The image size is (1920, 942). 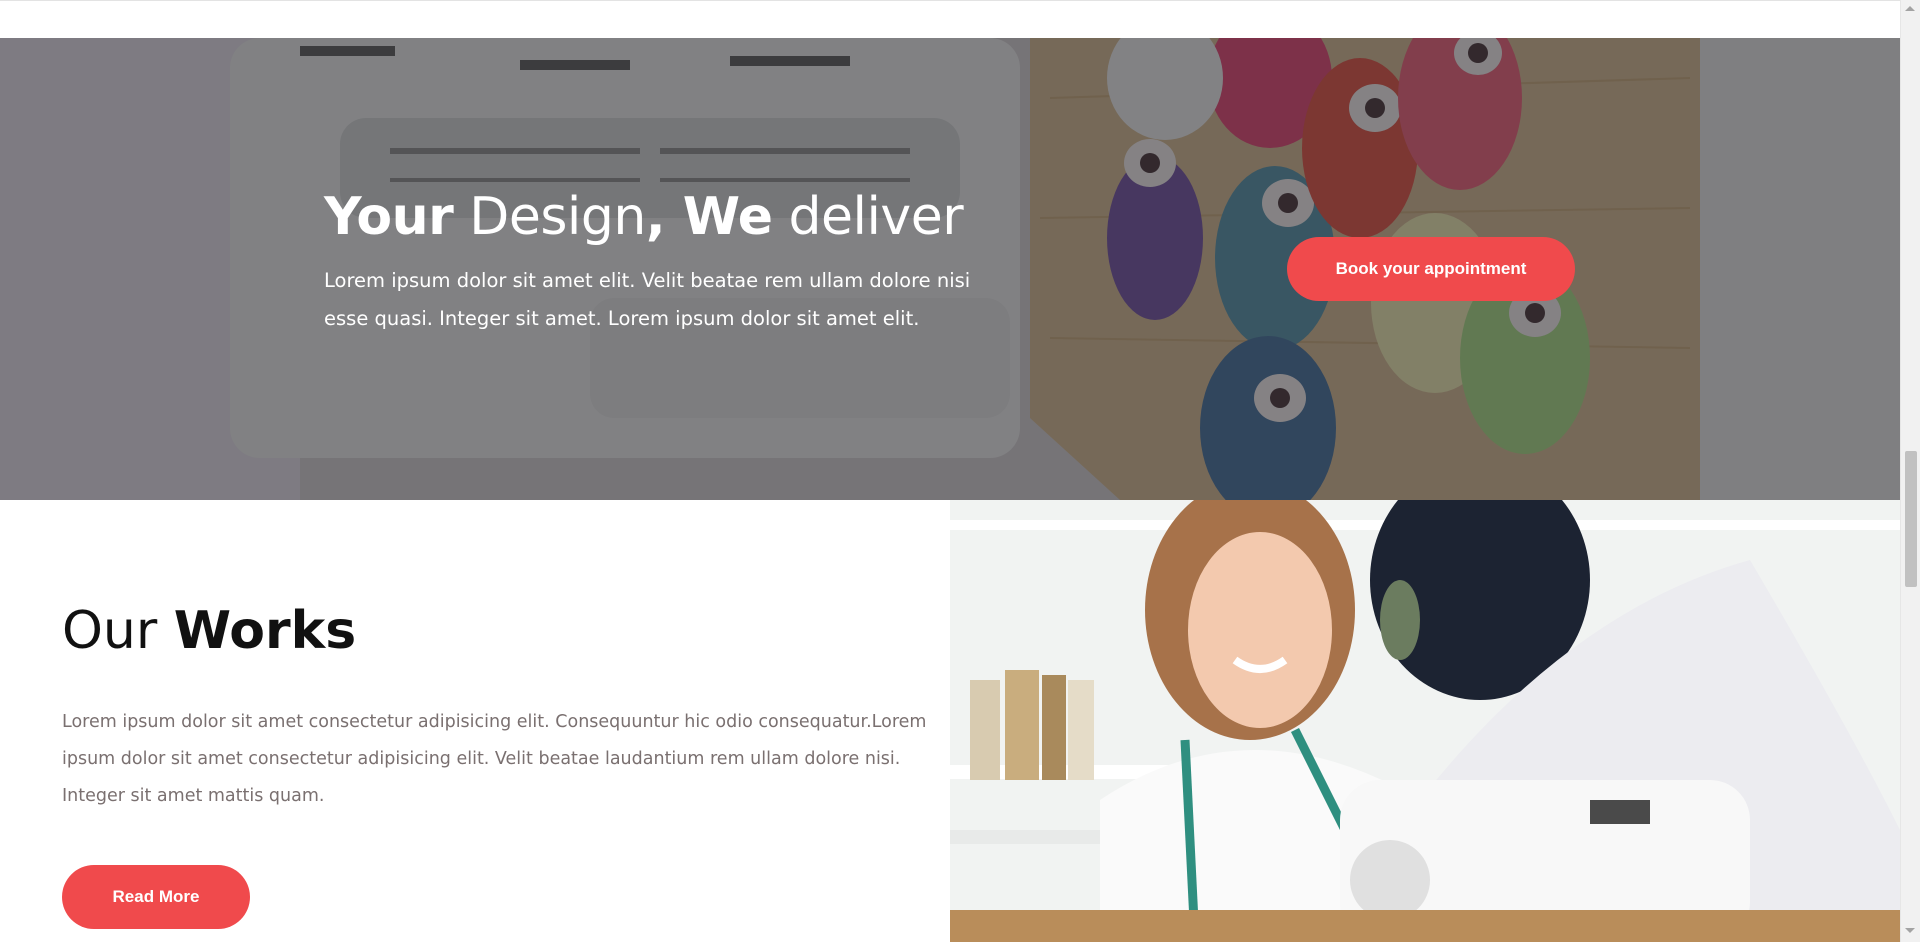 I want to click on works-title-light: Our, so click(x=118, y=631).